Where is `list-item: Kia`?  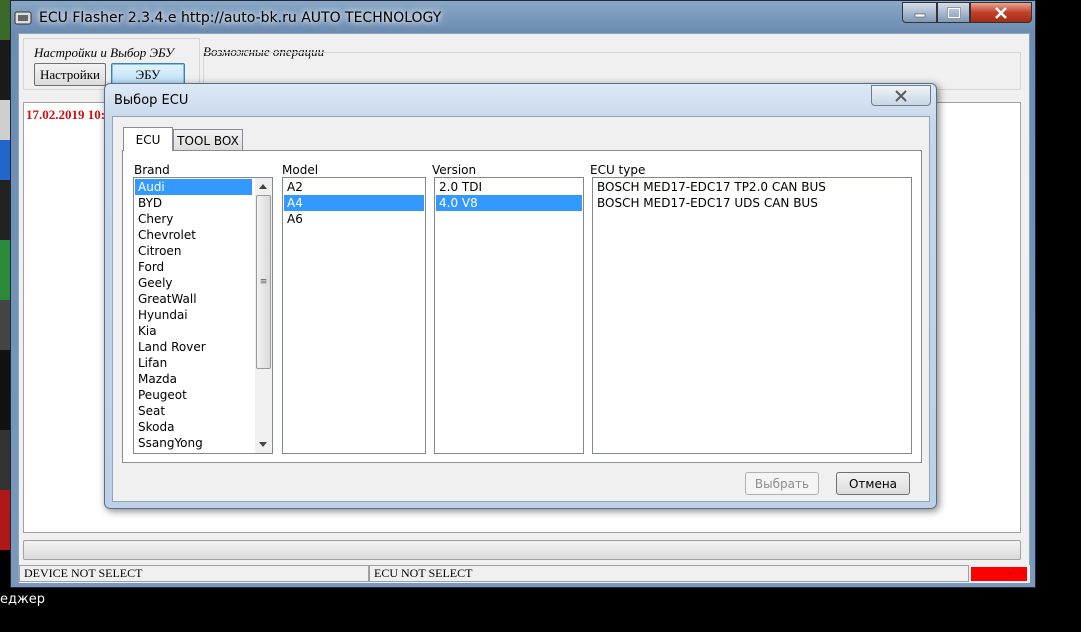
list-item: Kia is located at coordinates (193, 331).